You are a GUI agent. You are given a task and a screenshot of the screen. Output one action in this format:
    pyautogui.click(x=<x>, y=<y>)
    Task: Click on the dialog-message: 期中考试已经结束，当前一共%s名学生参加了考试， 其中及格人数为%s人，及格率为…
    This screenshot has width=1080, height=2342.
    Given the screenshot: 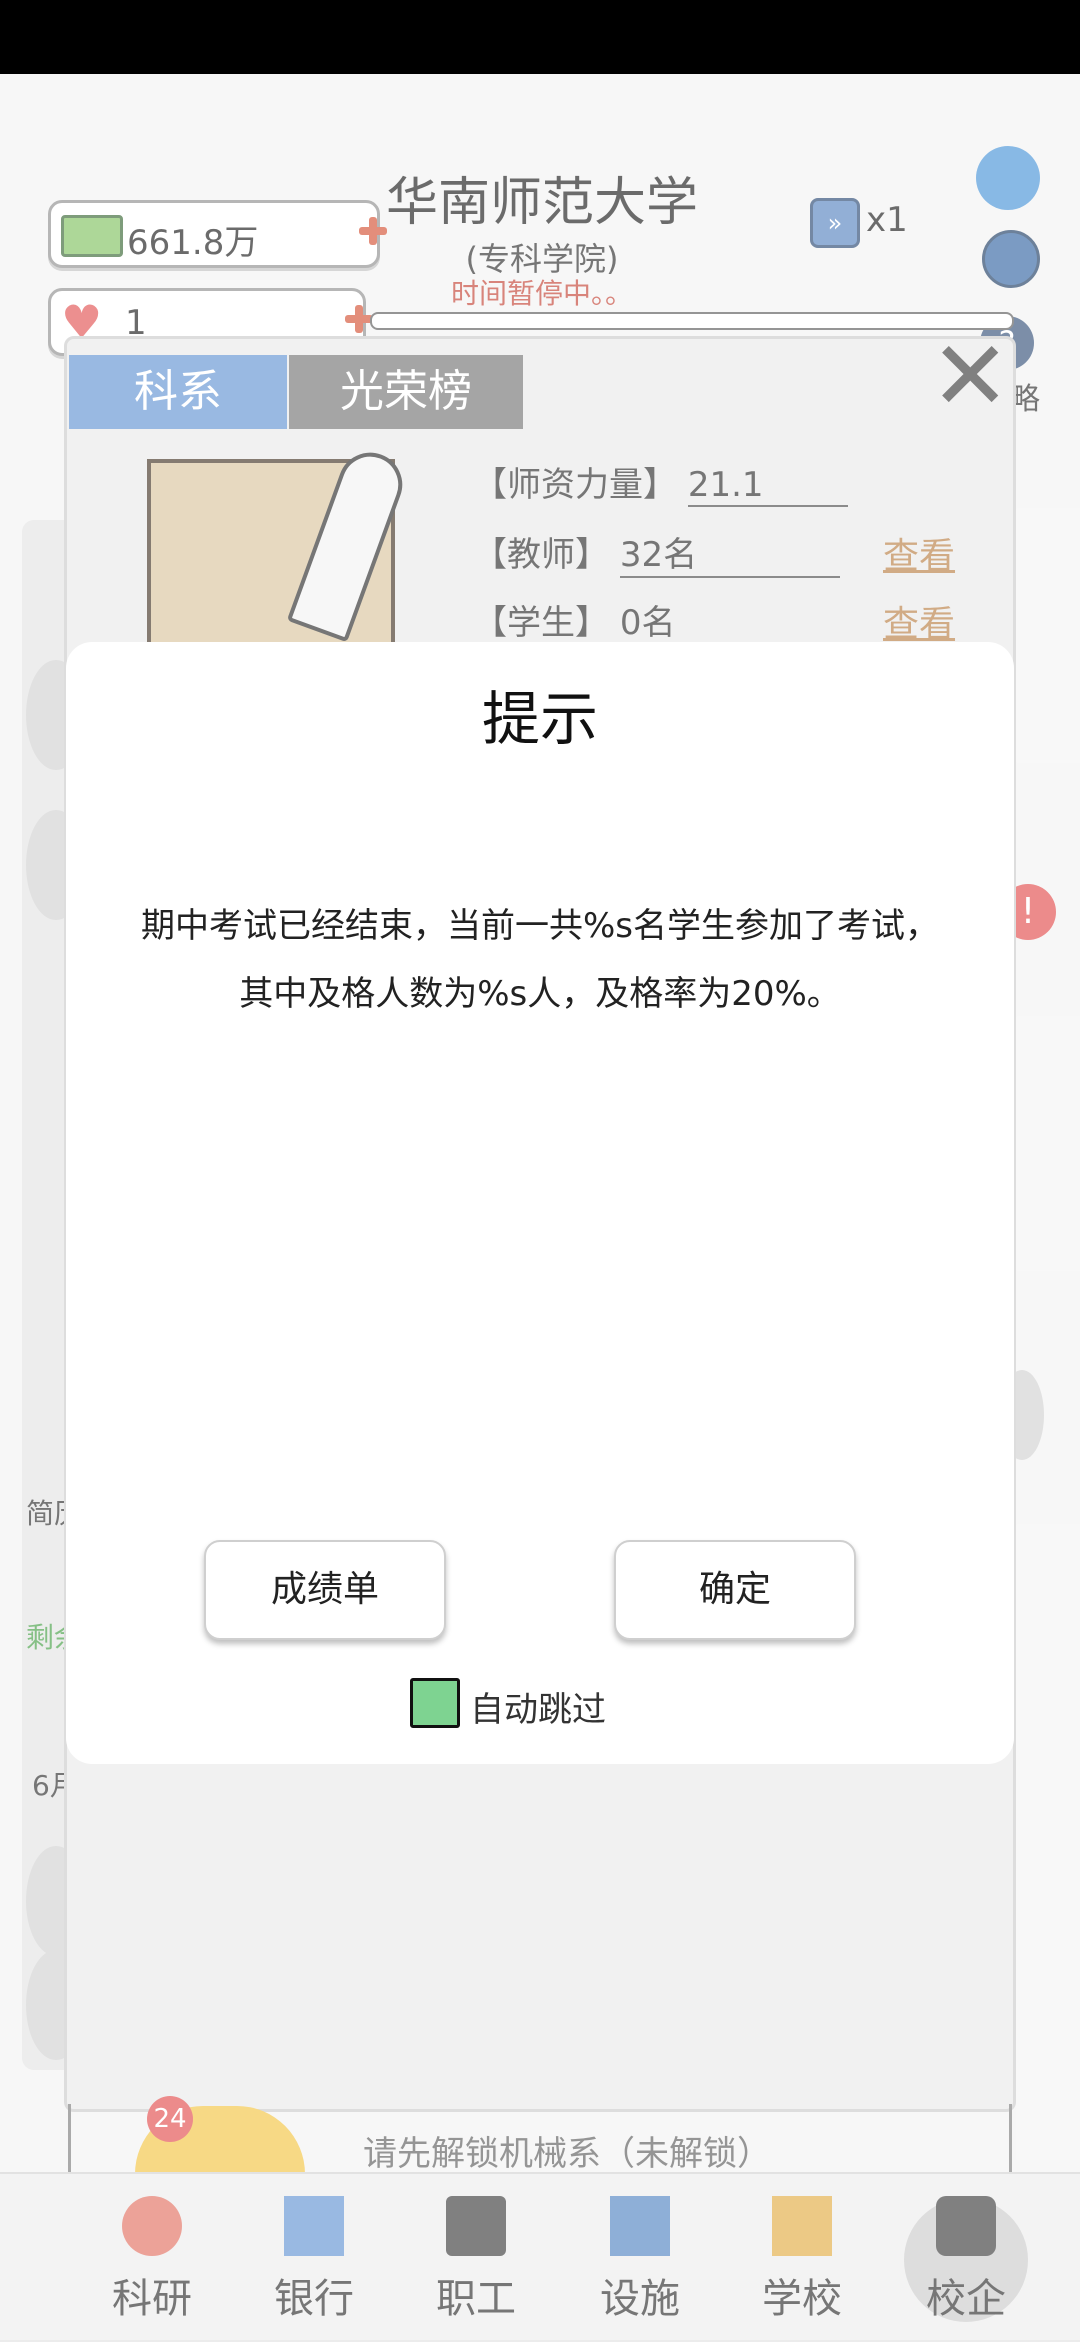 What is the action you would take?
    pyautogui.click(x=540, y=960)
    